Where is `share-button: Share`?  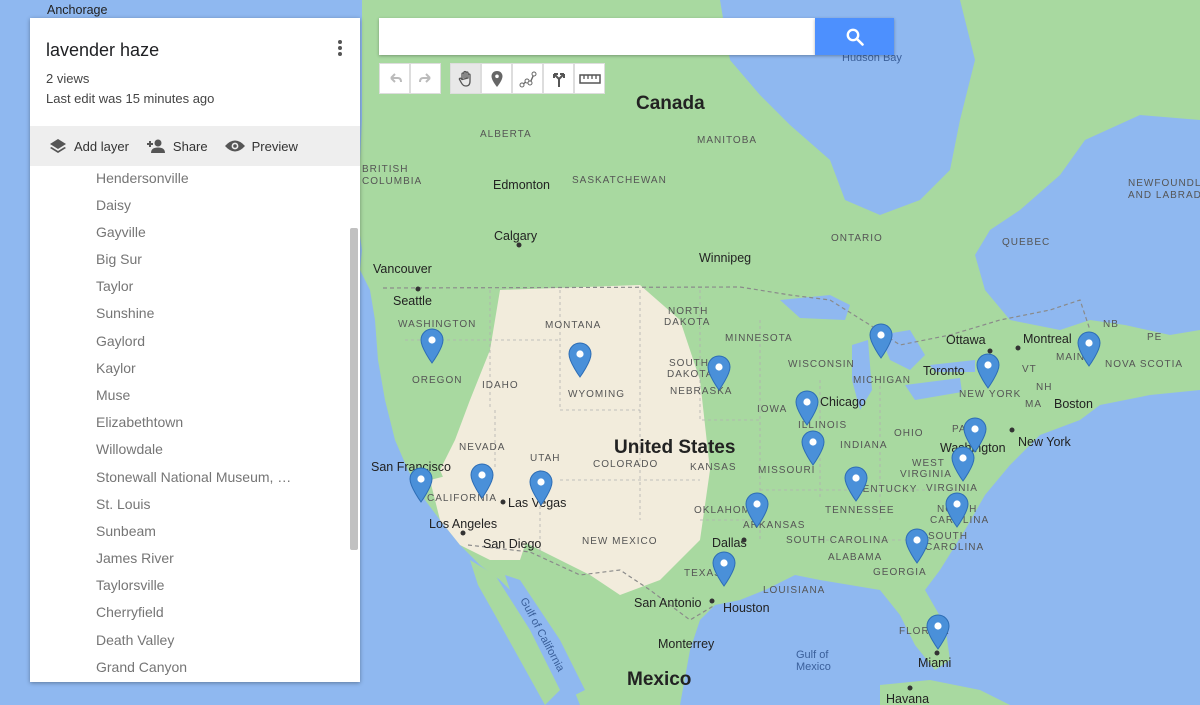 share-button: Share is located at coordinates (176, 146).